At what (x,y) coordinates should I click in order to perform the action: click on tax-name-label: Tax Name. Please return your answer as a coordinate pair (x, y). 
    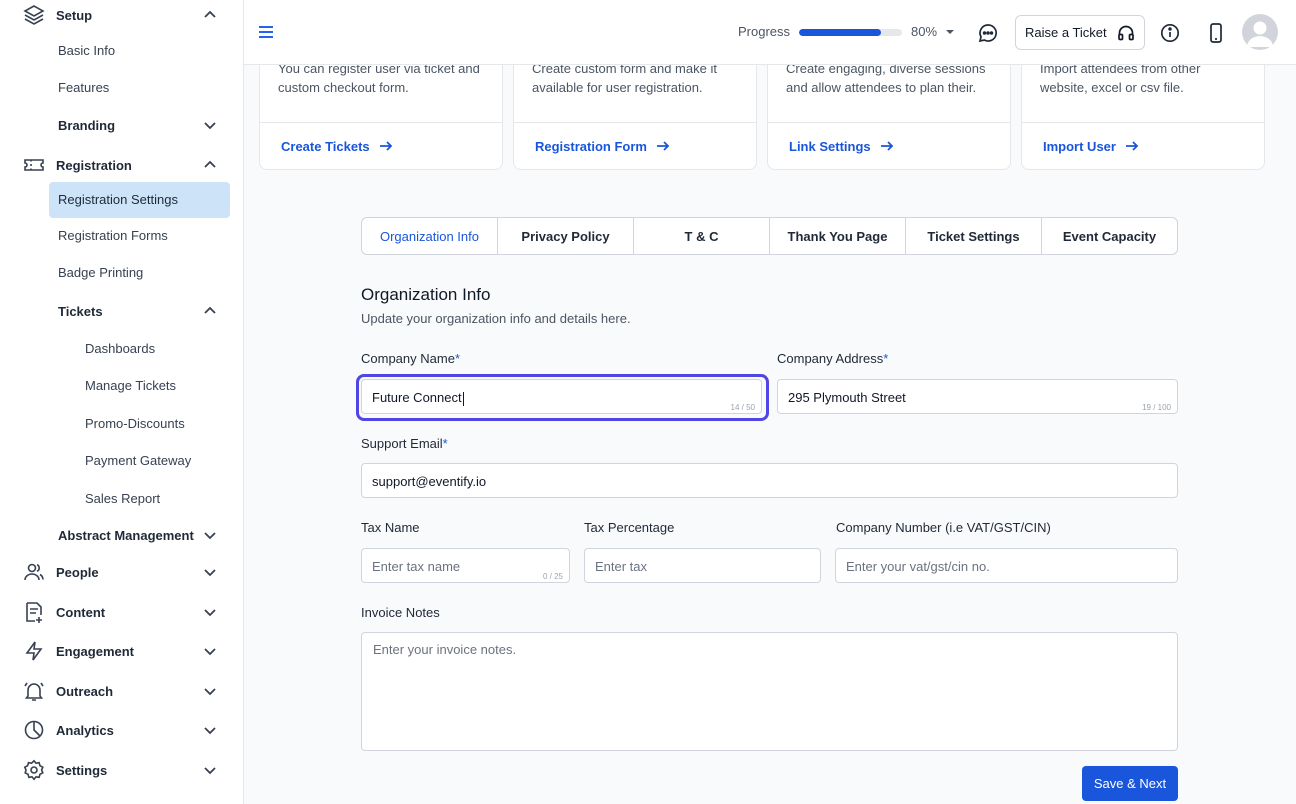
    Looking at the image, I should click on (390, 527).